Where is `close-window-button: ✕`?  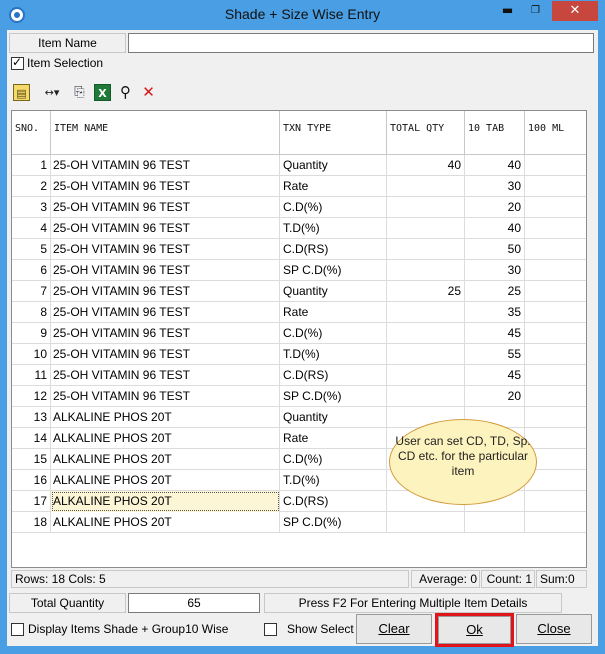 close-window-button: ✕ is located at coordinates (575, 11).